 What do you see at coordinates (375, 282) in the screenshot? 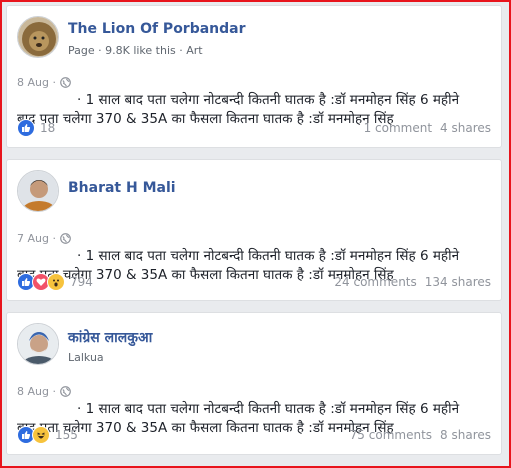
I see `comments-count: 24 comments` at bounding box center [375, 282].